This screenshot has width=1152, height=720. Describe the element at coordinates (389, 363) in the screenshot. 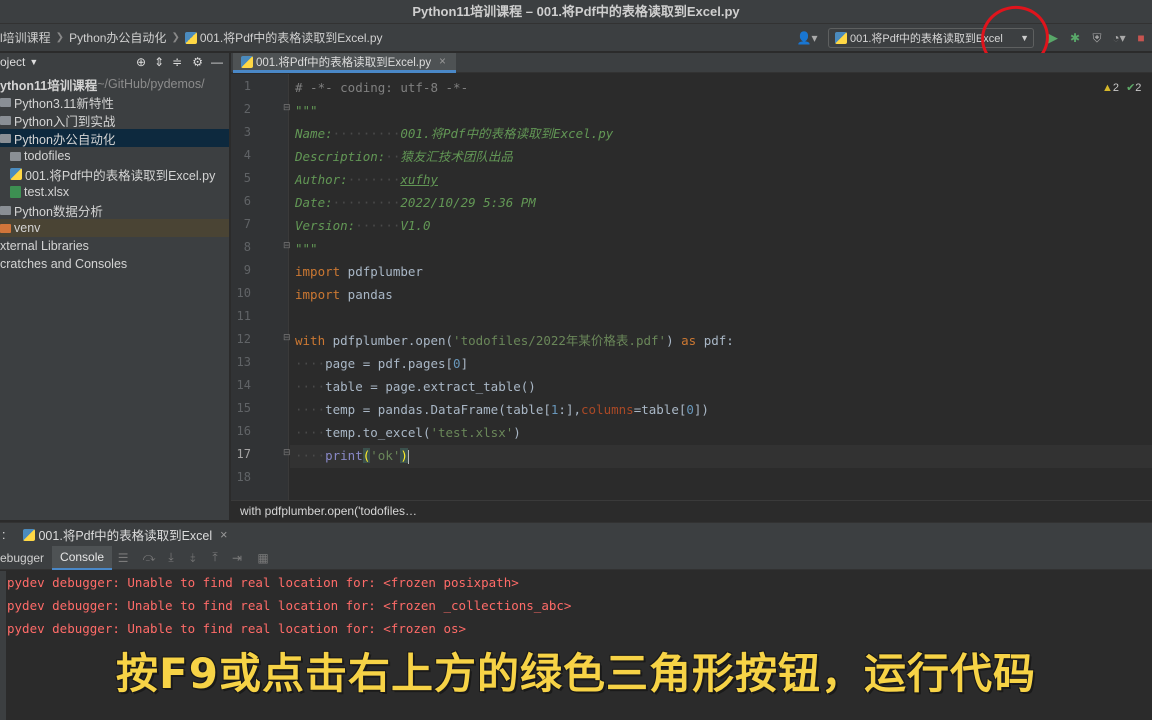

I see `identifier: page = pdf.pages[` at that location.